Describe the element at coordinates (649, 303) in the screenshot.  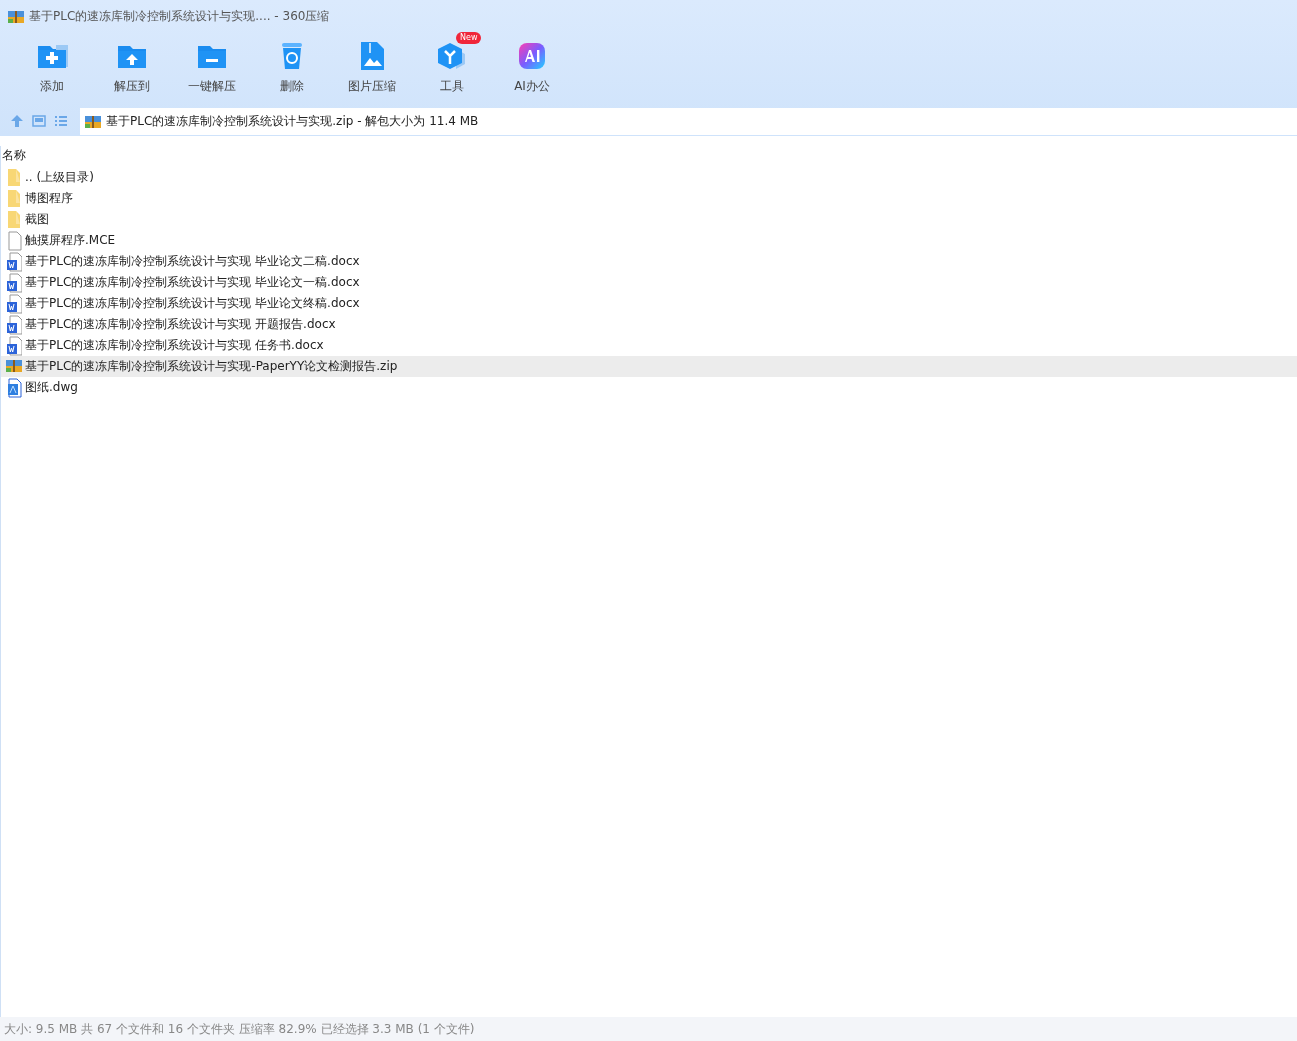
I see `file-row: 基于PLC的速冻库制冷控制系统设计与实现 毕业论文终稿.docx` at that location.